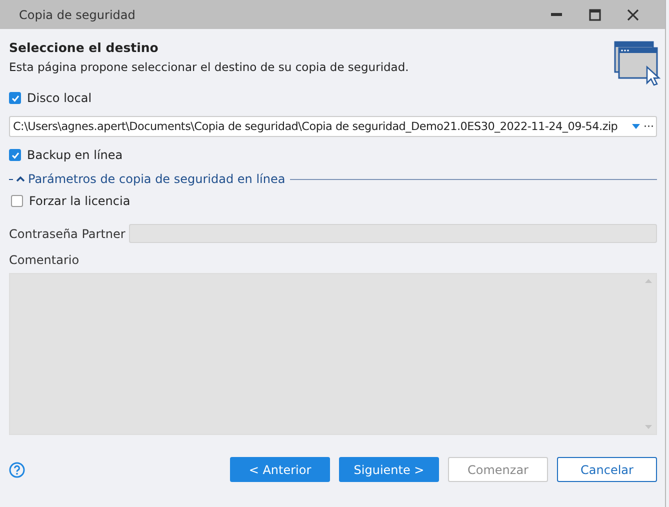 The image size is (669, 507). Describe the element at coordinates (209, 67) in the screenshot. I see `page-description: Esta página propone seleccionar el destino de su copia de seguridad.` at that location.